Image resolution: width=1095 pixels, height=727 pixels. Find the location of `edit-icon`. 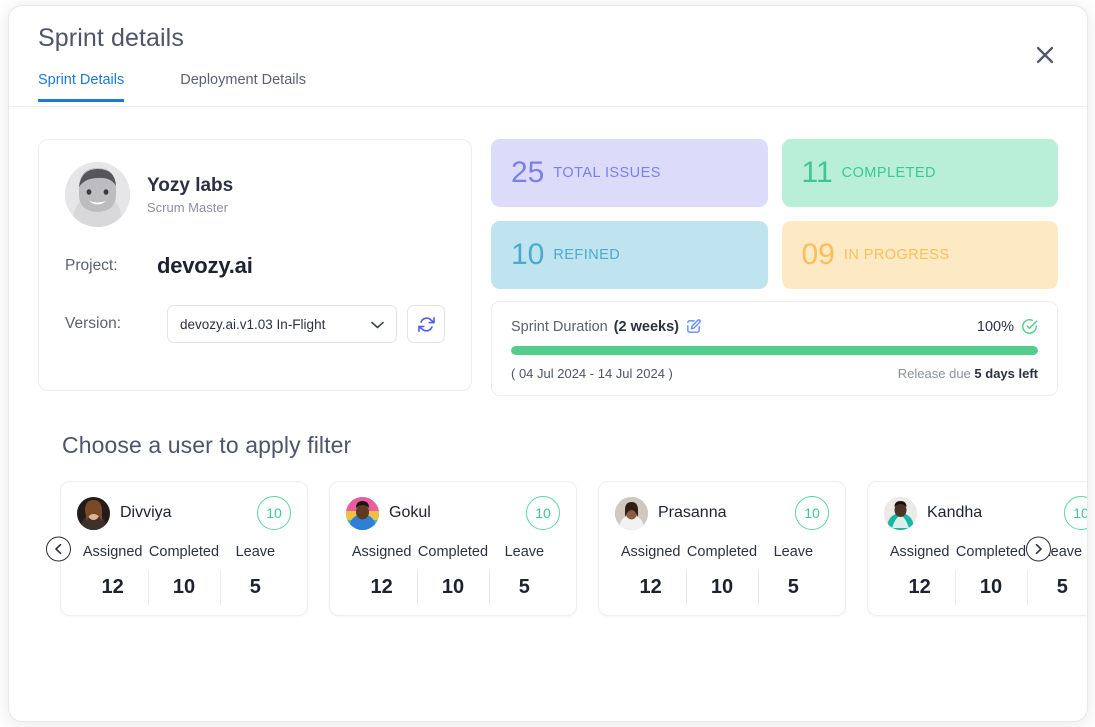

edit-icon is located at coordinates (693, 326).